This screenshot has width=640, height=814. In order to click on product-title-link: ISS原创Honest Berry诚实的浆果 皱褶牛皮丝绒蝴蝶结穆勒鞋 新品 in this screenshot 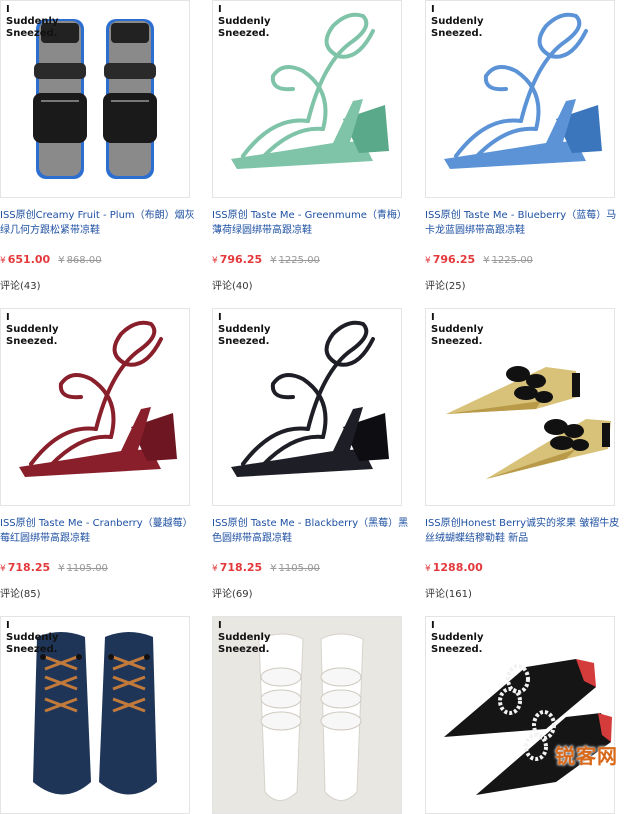, I will do `click(525, 531)`.